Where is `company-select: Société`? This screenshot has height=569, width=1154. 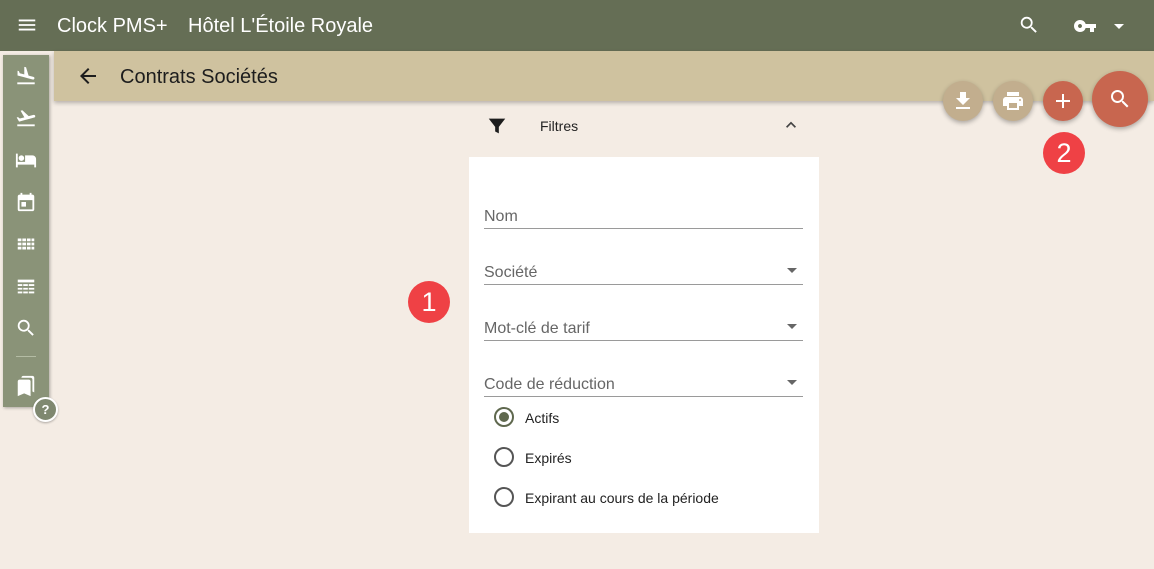
company-select: Société is located at coordinates (643, 257).